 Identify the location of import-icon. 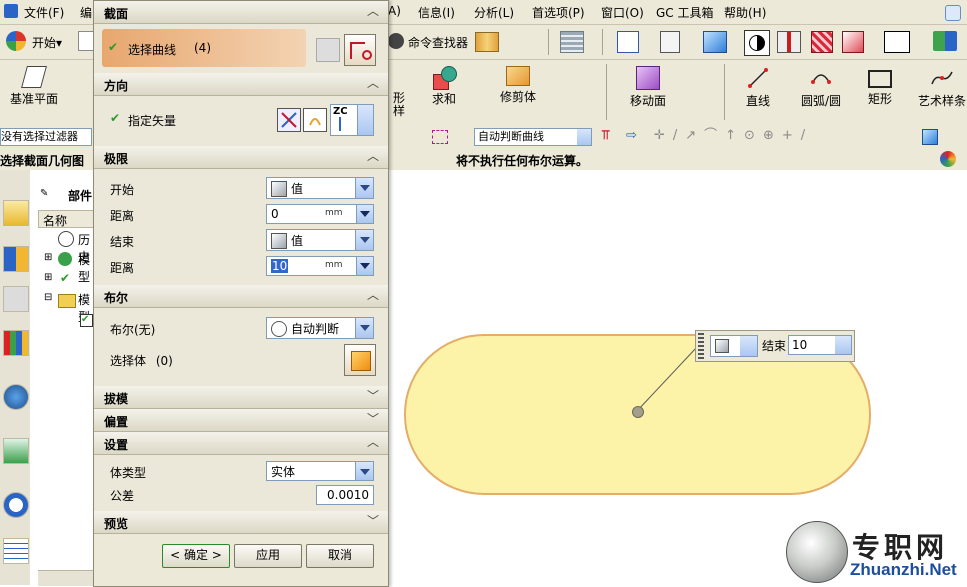
(945, 41).